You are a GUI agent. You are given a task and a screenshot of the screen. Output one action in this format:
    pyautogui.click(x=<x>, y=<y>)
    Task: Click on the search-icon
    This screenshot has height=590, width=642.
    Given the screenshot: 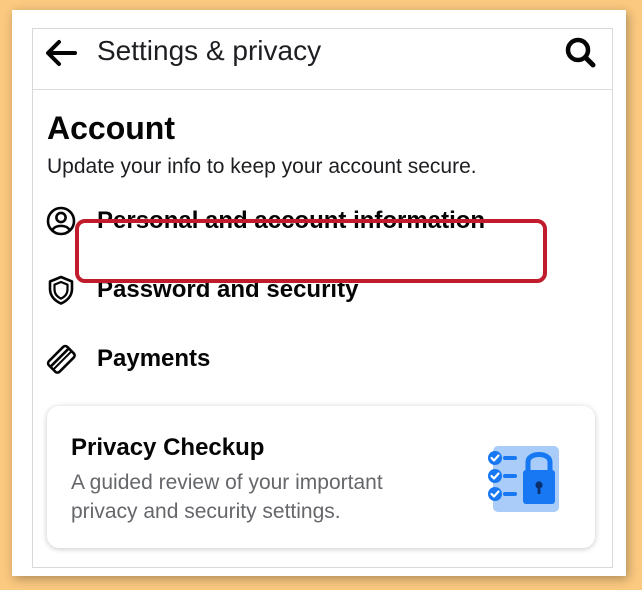 What is the action you would take?
    pyautogui.click(x=580, y=52)
    